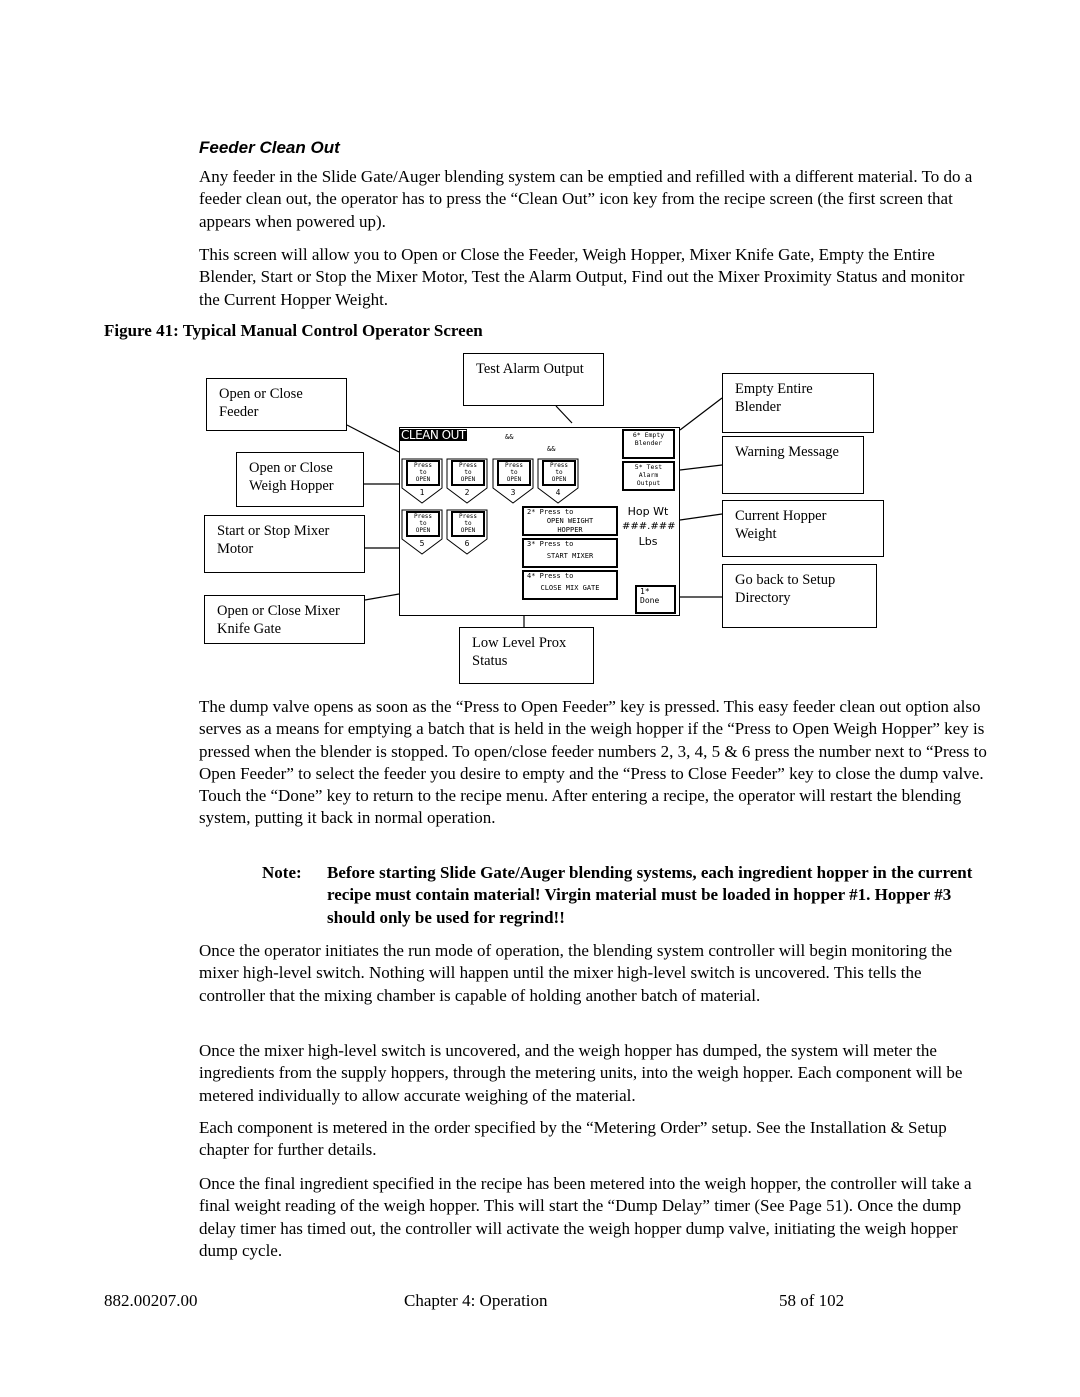  I want to click on feeder-2-open-button: Press to OPEN 2, so click(467, 481).